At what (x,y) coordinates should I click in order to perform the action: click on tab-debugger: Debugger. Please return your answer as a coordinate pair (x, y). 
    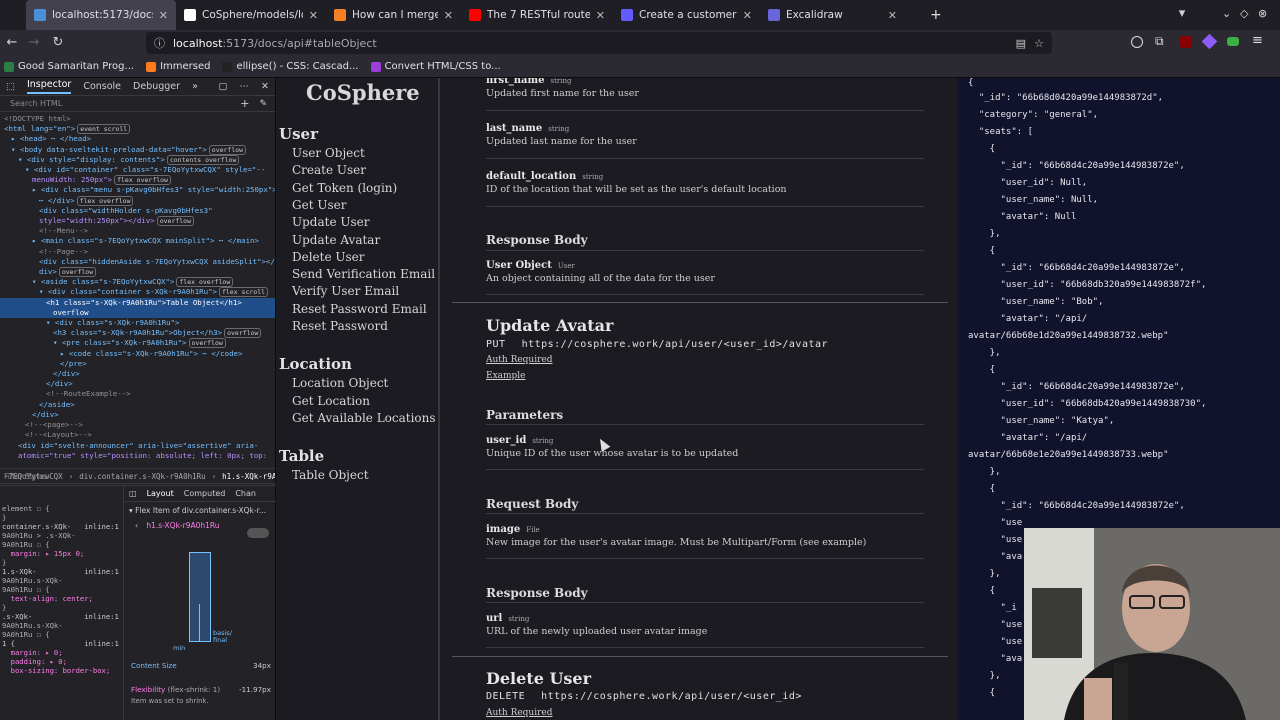
    Looking at the image, I should click on (156, 86).